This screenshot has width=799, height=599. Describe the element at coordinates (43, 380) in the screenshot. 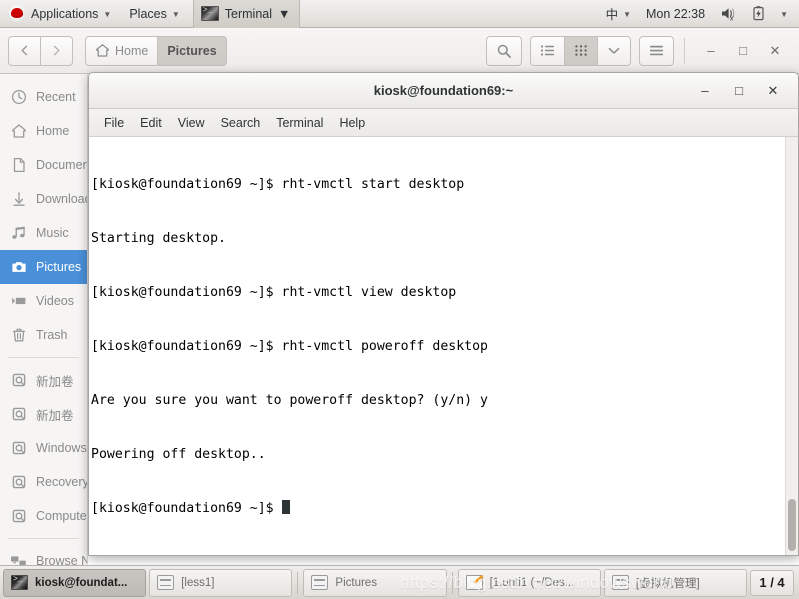

I see `sidebar-item-volume-1: 新加卷` at that location.